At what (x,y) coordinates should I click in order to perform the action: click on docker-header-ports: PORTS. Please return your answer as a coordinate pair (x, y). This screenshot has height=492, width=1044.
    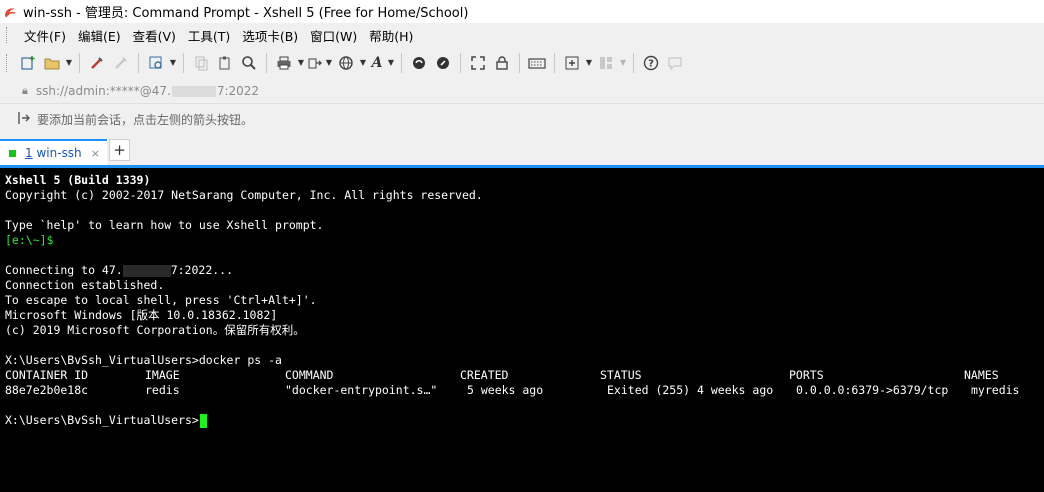
    Looking at the image, I should click on (806, 375).